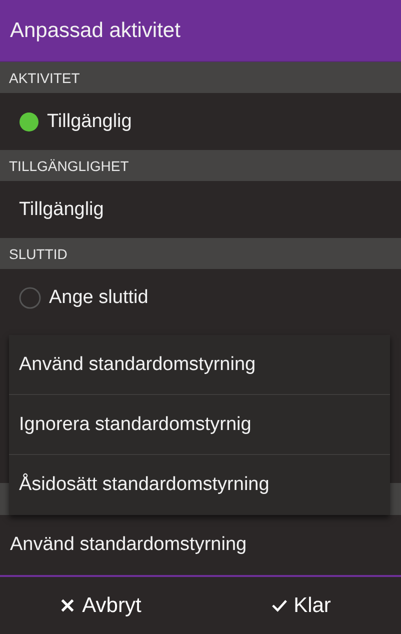 This screenshot has height=634, width=401. What do you see at coordinates (44, 78) in the screenshot?
I see `section-title: AKTIVITET` at bounding box center [44, 78].